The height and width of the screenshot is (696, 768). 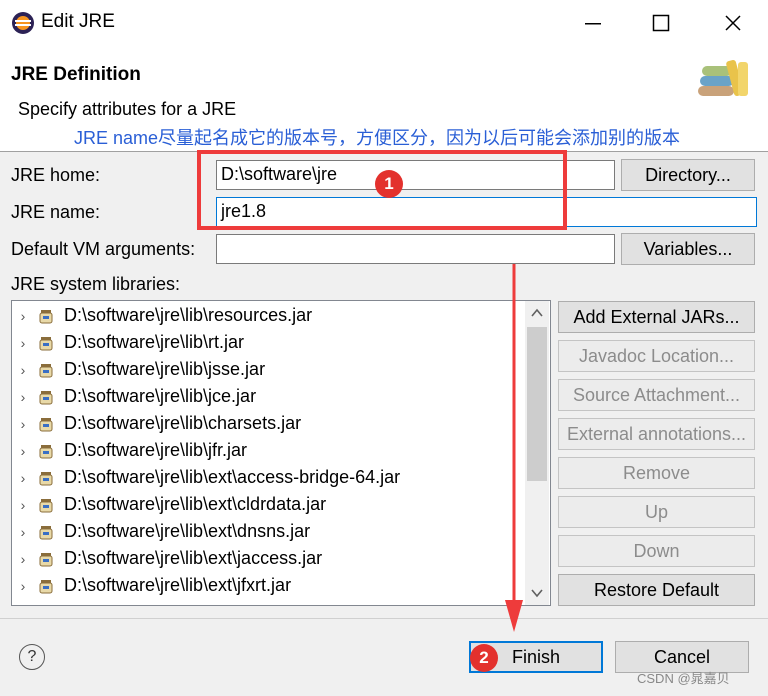 What do you see at coordinates (269, 602) in the screenshot?
I see `library-row-partial` at bounding box center [269, 602].